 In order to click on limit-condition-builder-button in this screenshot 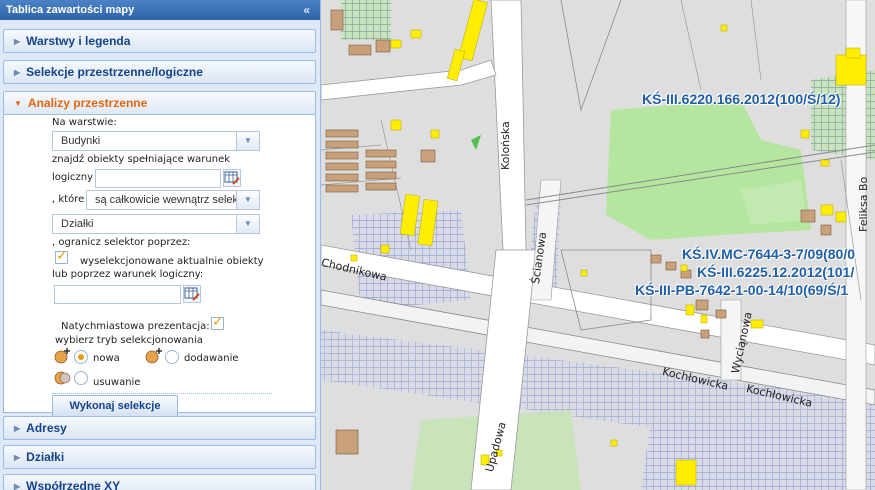, I will do `click(192, 294)`.